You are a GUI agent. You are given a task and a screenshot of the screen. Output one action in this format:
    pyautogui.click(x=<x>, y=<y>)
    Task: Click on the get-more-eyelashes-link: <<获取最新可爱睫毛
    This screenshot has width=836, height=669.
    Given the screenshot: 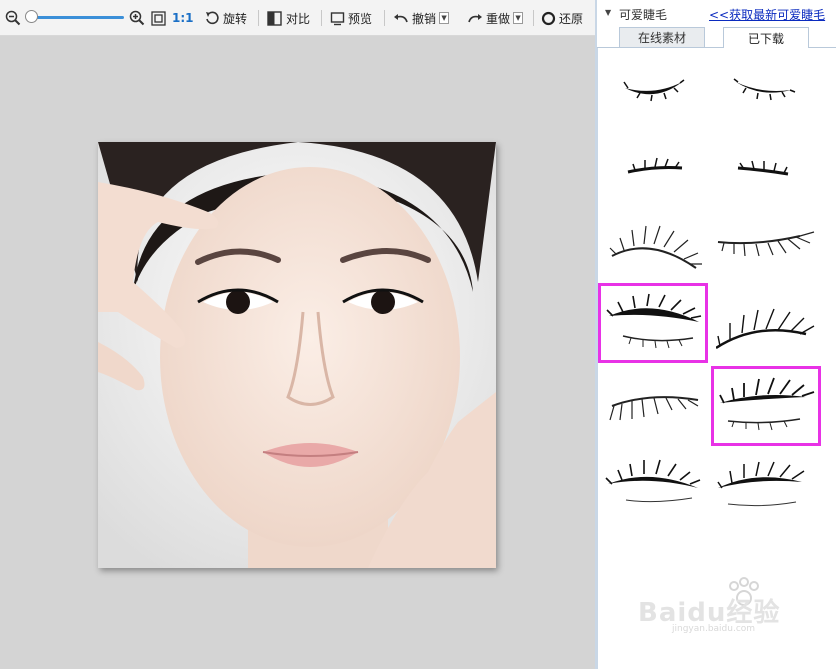 What is the action you would take?
    pyautogui.click(x=767, y=14)
    